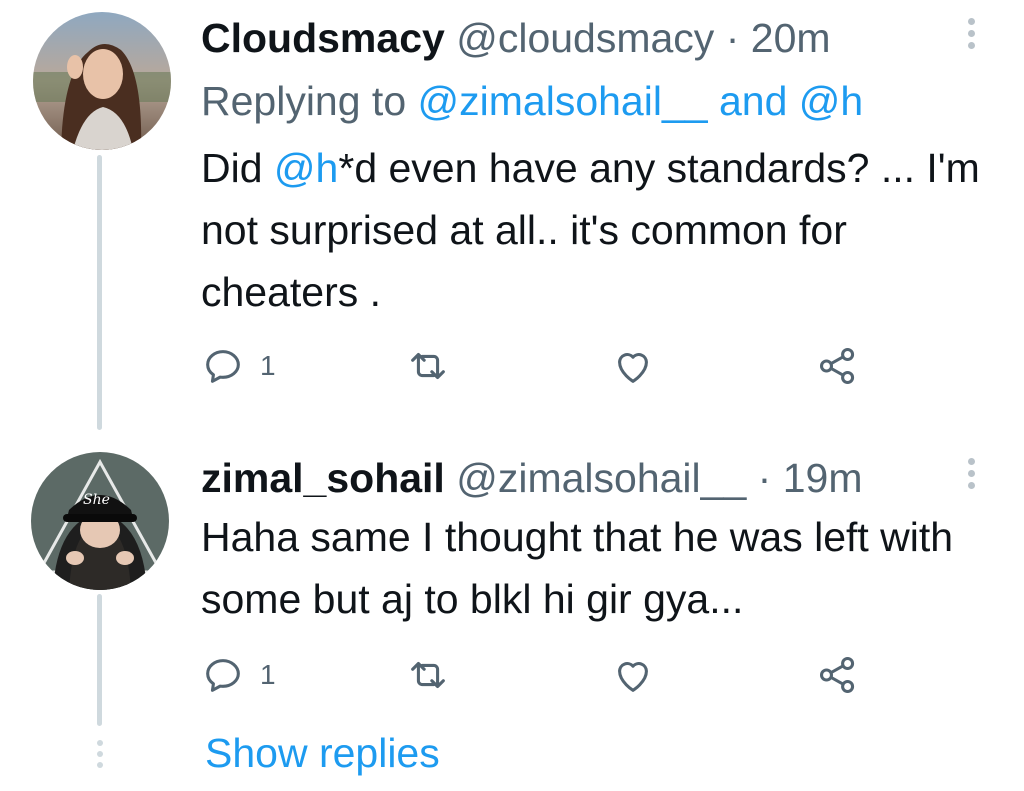  Describe the element at coordinates (100, 754) in the screenshot. I see `thread-more-dots-icon` at that location.